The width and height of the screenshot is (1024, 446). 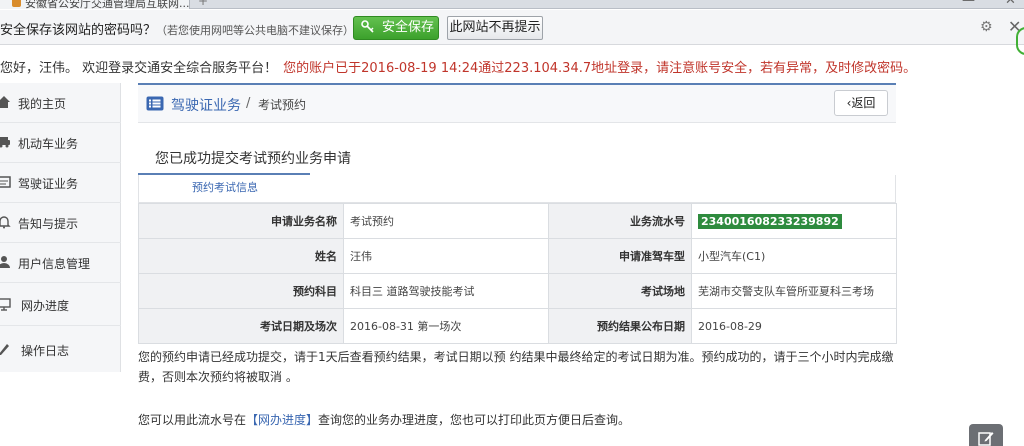 I want to click on cell-value: 2016-08-29, so click(x=794, y=326).